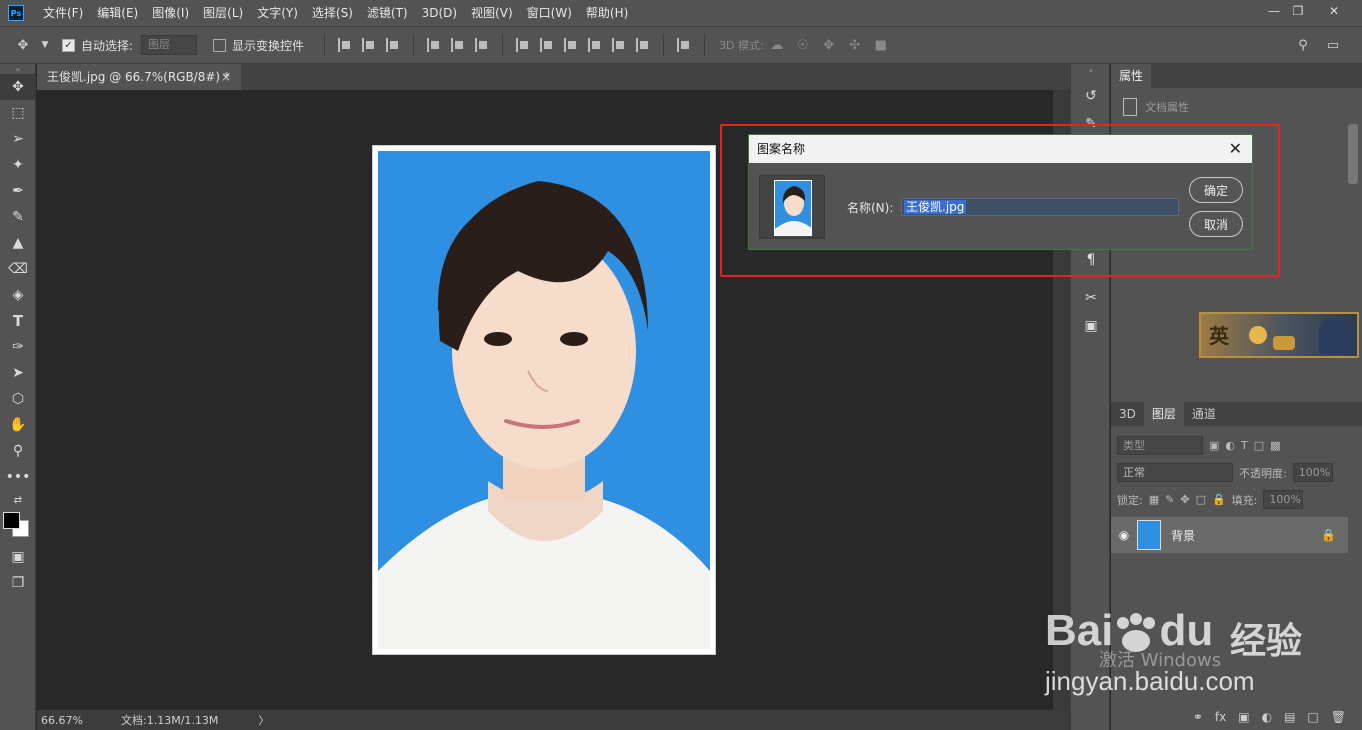  What do you see at coordinates (1204, 414) in the screenshot?
I see `tab-channels: 通道` at bounding box center [1204, 414].